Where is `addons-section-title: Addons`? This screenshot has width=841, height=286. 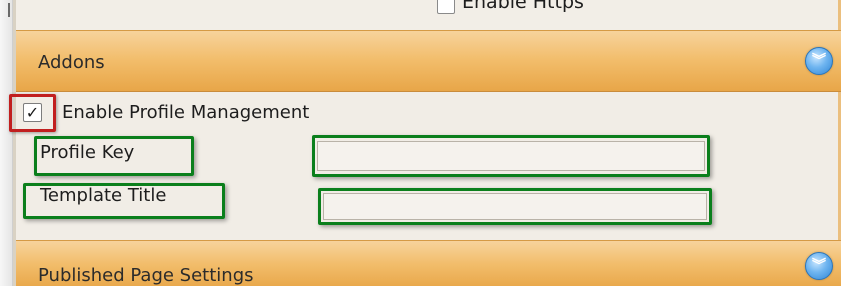
addons-section-title: Addons is located at coordinates (71, 62).